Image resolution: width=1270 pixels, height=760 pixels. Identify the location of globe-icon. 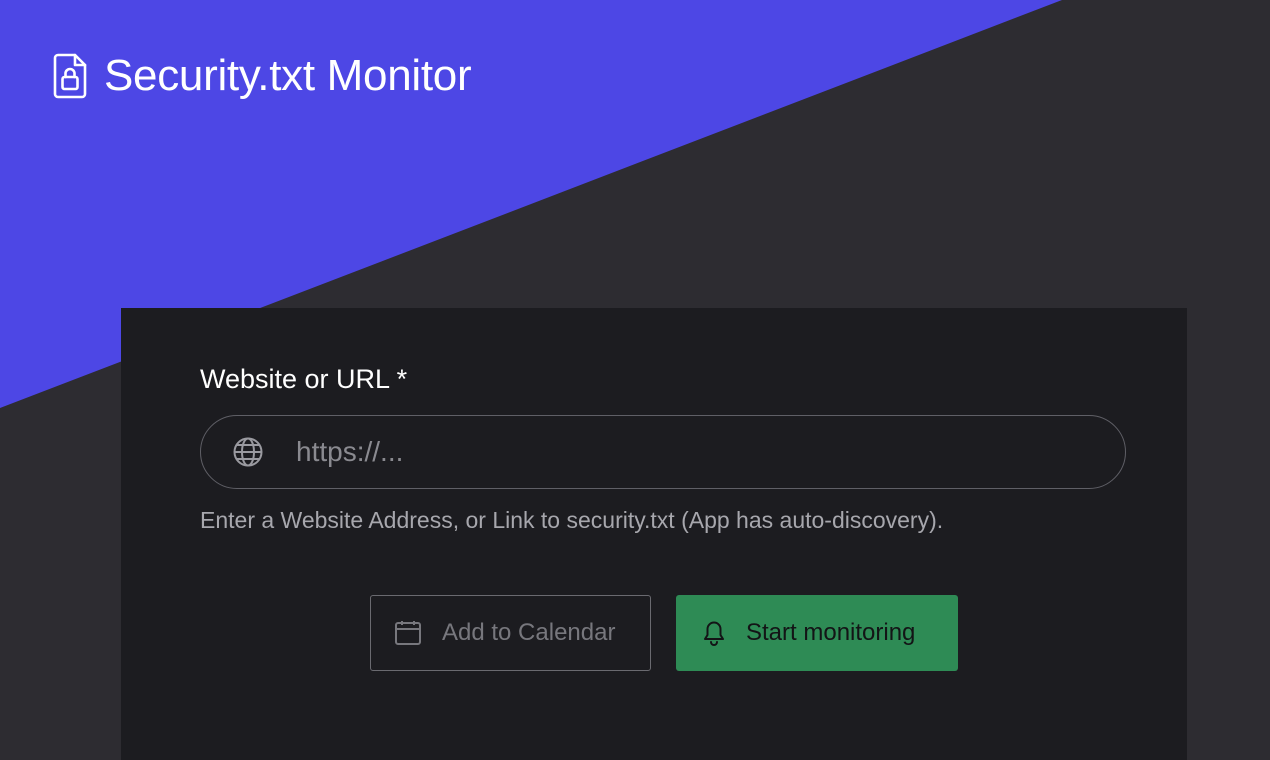
(248, 452).